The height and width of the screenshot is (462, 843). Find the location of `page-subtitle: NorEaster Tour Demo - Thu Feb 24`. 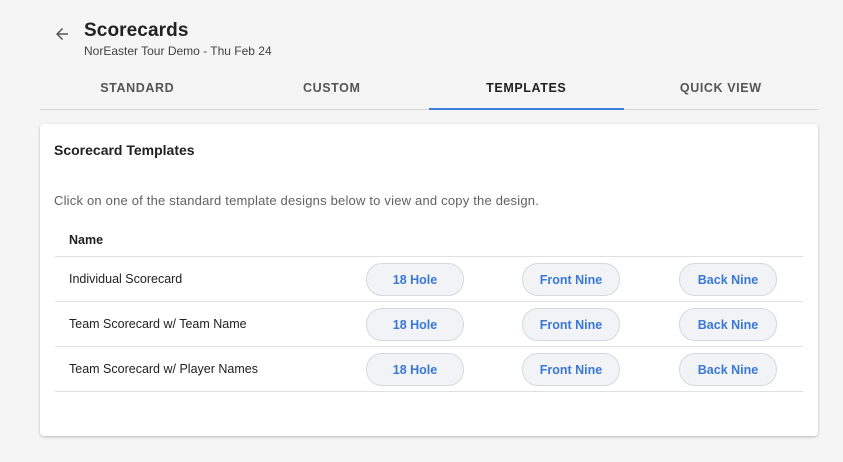

page-subtitle: NorEaster Tour Demo - Thu Feb 24 is located at coordinates (178, 51).